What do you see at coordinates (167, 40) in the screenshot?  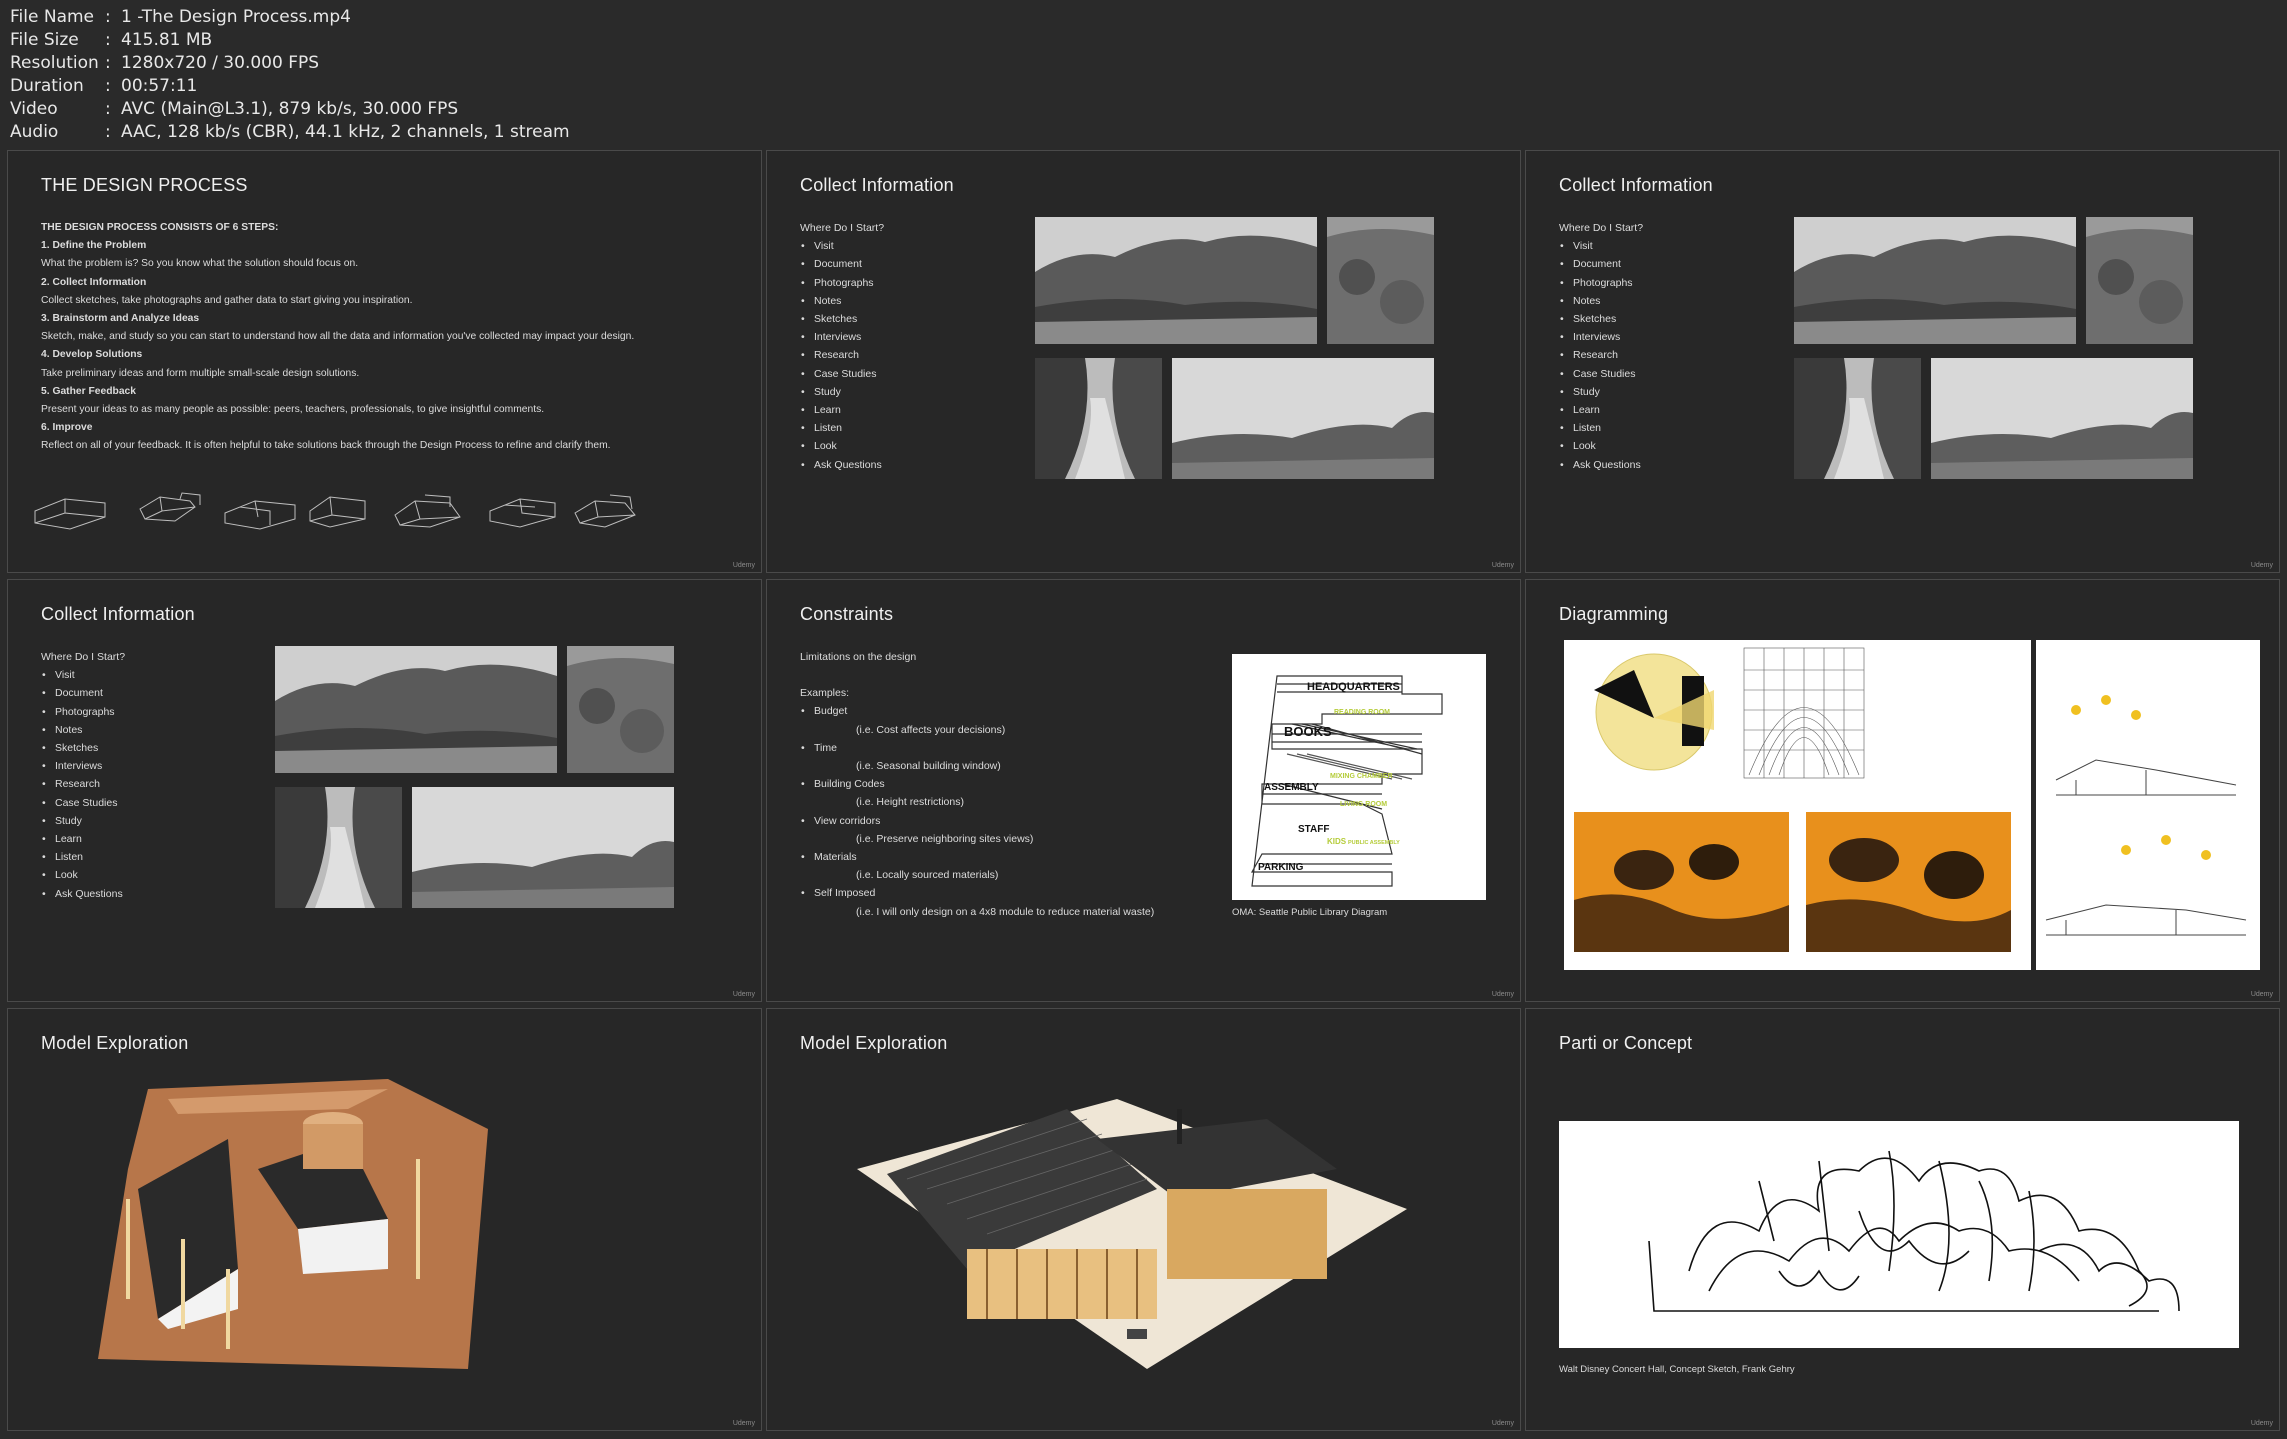 I see `file-info-value: 415.81 MB` at bounding box center [167, 40].